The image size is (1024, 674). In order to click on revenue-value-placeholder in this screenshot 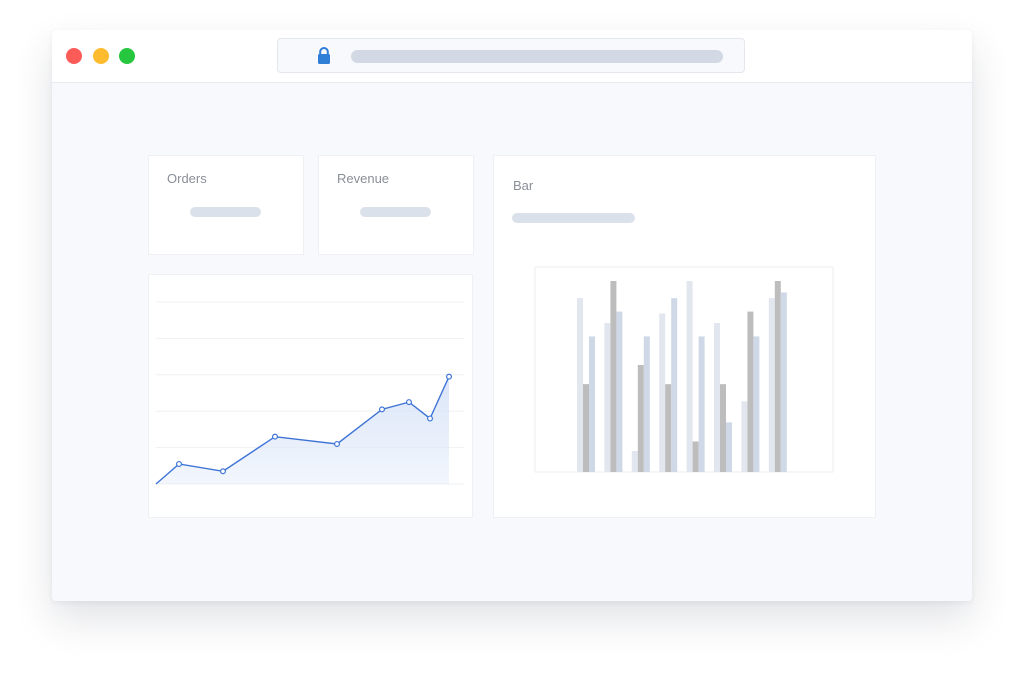, I will do `click(395, 212)`.